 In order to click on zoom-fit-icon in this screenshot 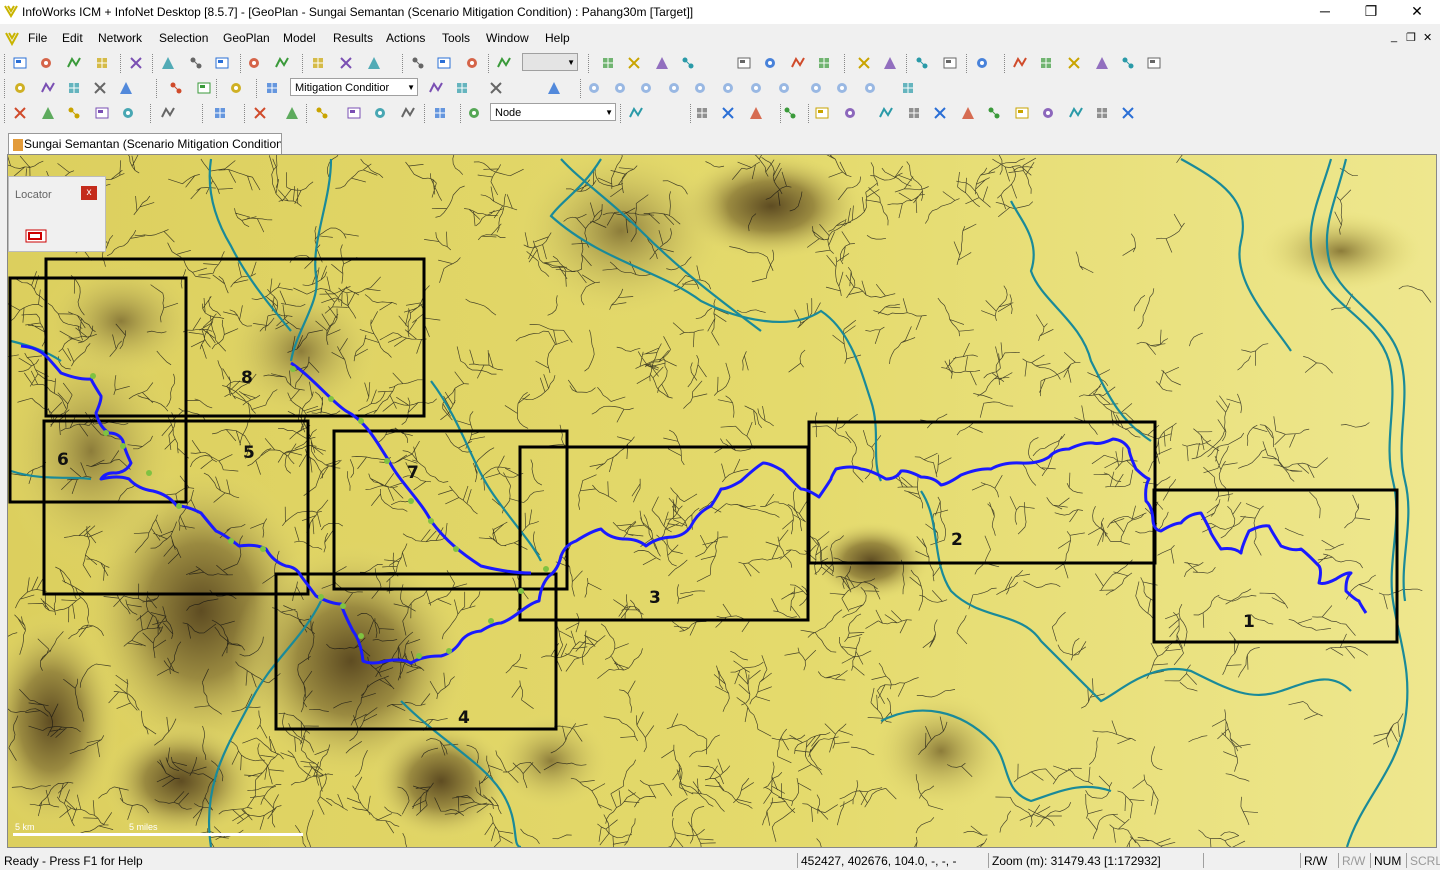, I will do `click(1074, 63)`.